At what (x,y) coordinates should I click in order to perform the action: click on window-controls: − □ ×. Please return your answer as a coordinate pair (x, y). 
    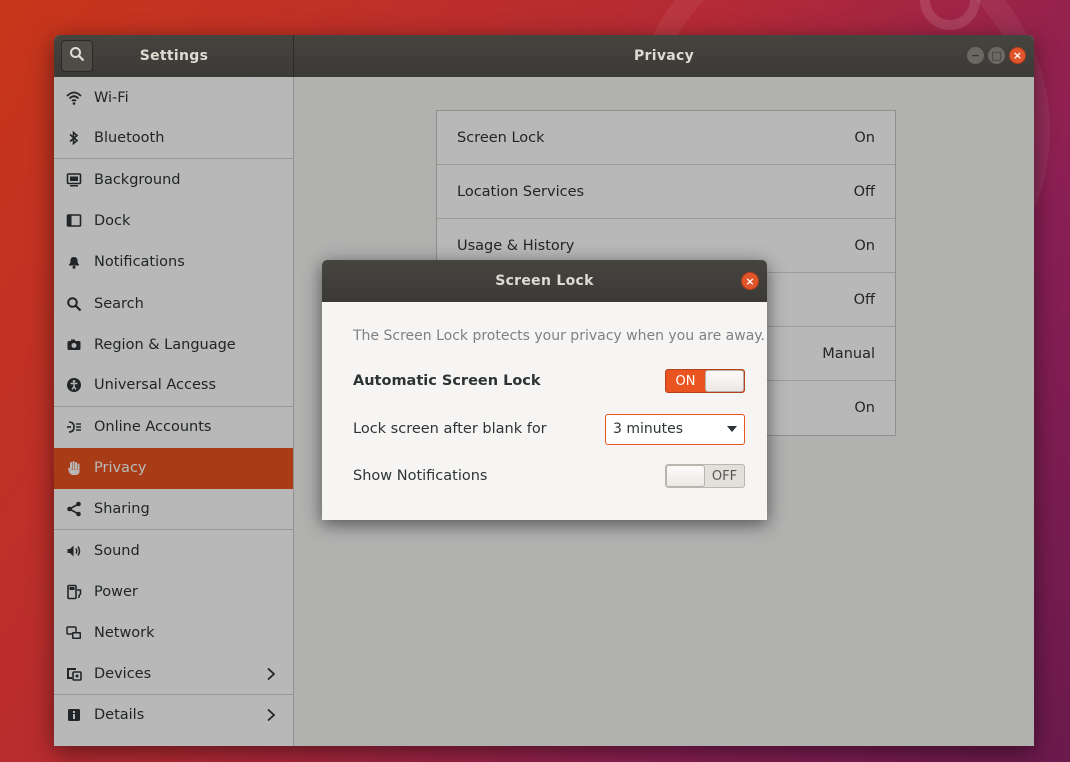
    Looking at the image, I should click on (996, 55).